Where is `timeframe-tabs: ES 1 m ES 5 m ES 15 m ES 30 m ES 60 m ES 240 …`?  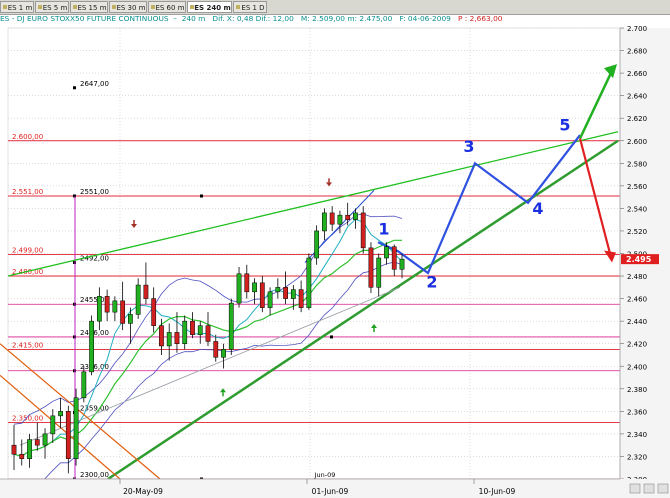 timeframe-tabs: ES 1 m ES 5 m ES 15 m ES 30 m ES 60 m ES 240 … is located at coordinates (335, 7).